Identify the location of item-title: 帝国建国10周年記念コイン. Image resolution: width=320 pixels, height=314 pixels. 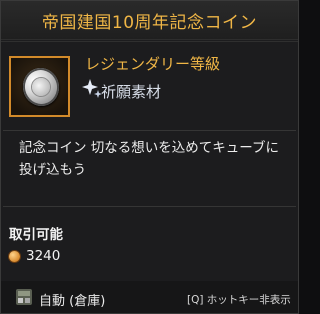
(149, 20).